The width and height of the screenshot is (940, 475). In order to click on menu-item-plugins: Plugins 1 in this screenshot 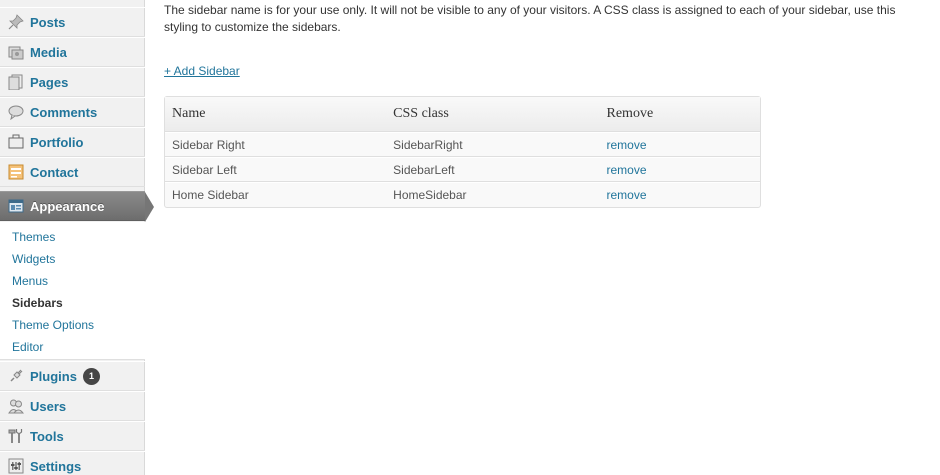, I will do `click(72, 376)`.